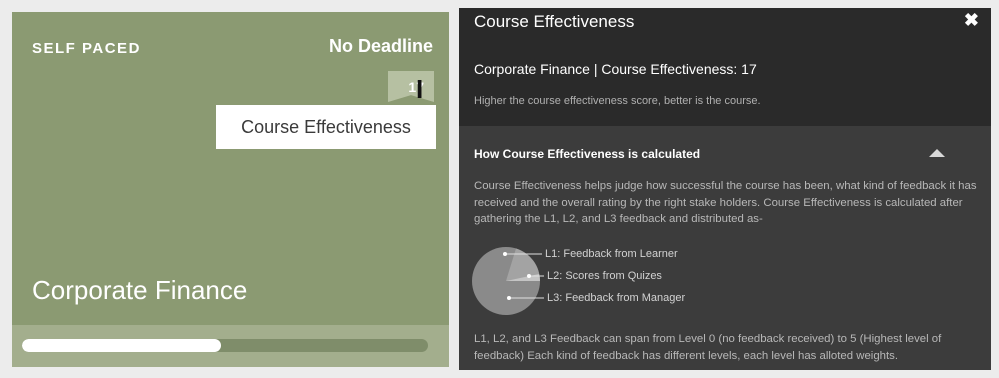 The height and width of the screenshot is (378, 999). What do you see at coordinates (420, 89) in the screenshot?
I see `text-cursor-icon: I` at bounding box center [420, 89].